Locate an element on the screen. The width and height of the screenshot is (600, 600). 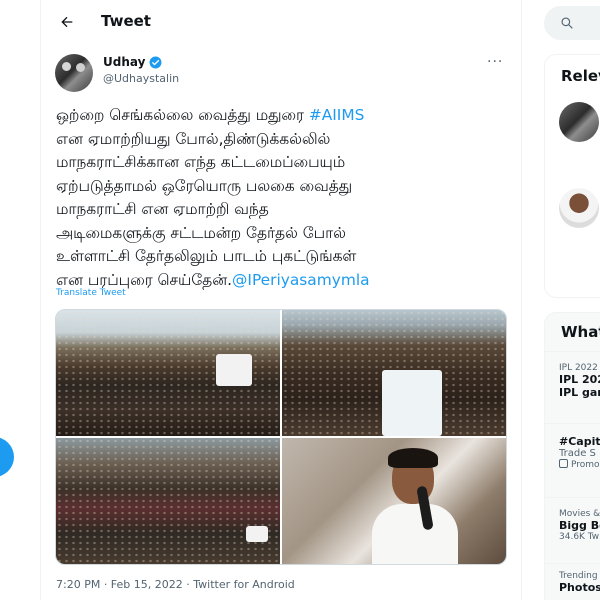
tweet-text-line: உள்ளாட்சி தேர்தலிலும் பாடம் புகட்டுங்கள் is located at coordinates (286, 257).